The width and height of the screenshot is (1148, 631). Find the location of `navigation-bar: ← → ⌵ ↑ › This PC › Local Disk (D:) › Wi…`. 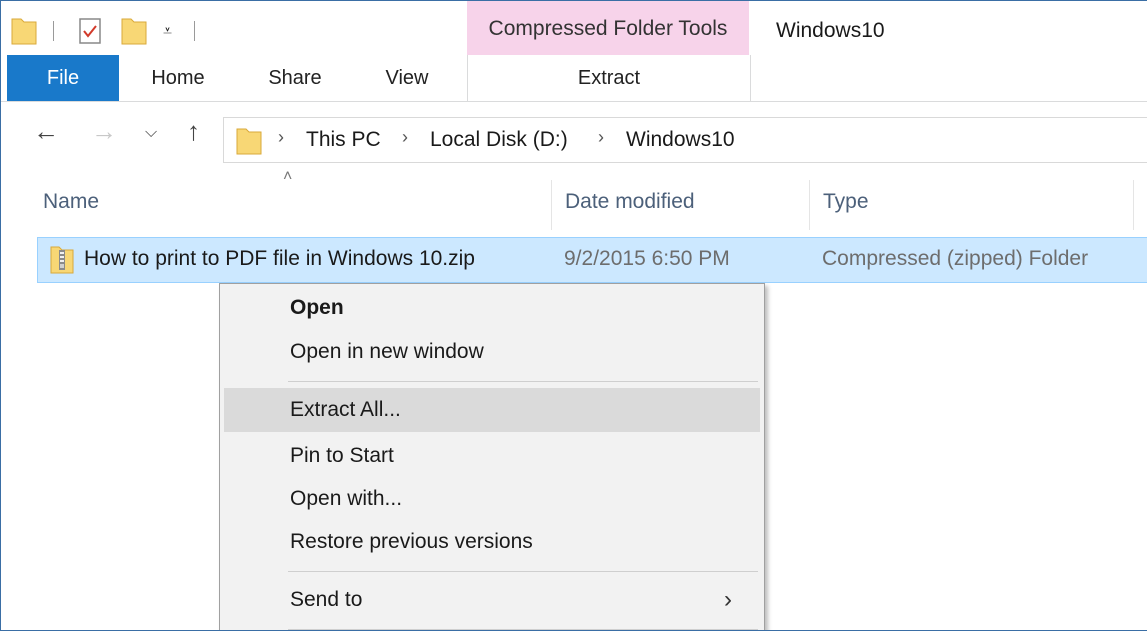

navigation-bar: ← → ⌵ ↑ › This PC › Local Disk (D:) › Wi… is located at coordinates (574, 138).